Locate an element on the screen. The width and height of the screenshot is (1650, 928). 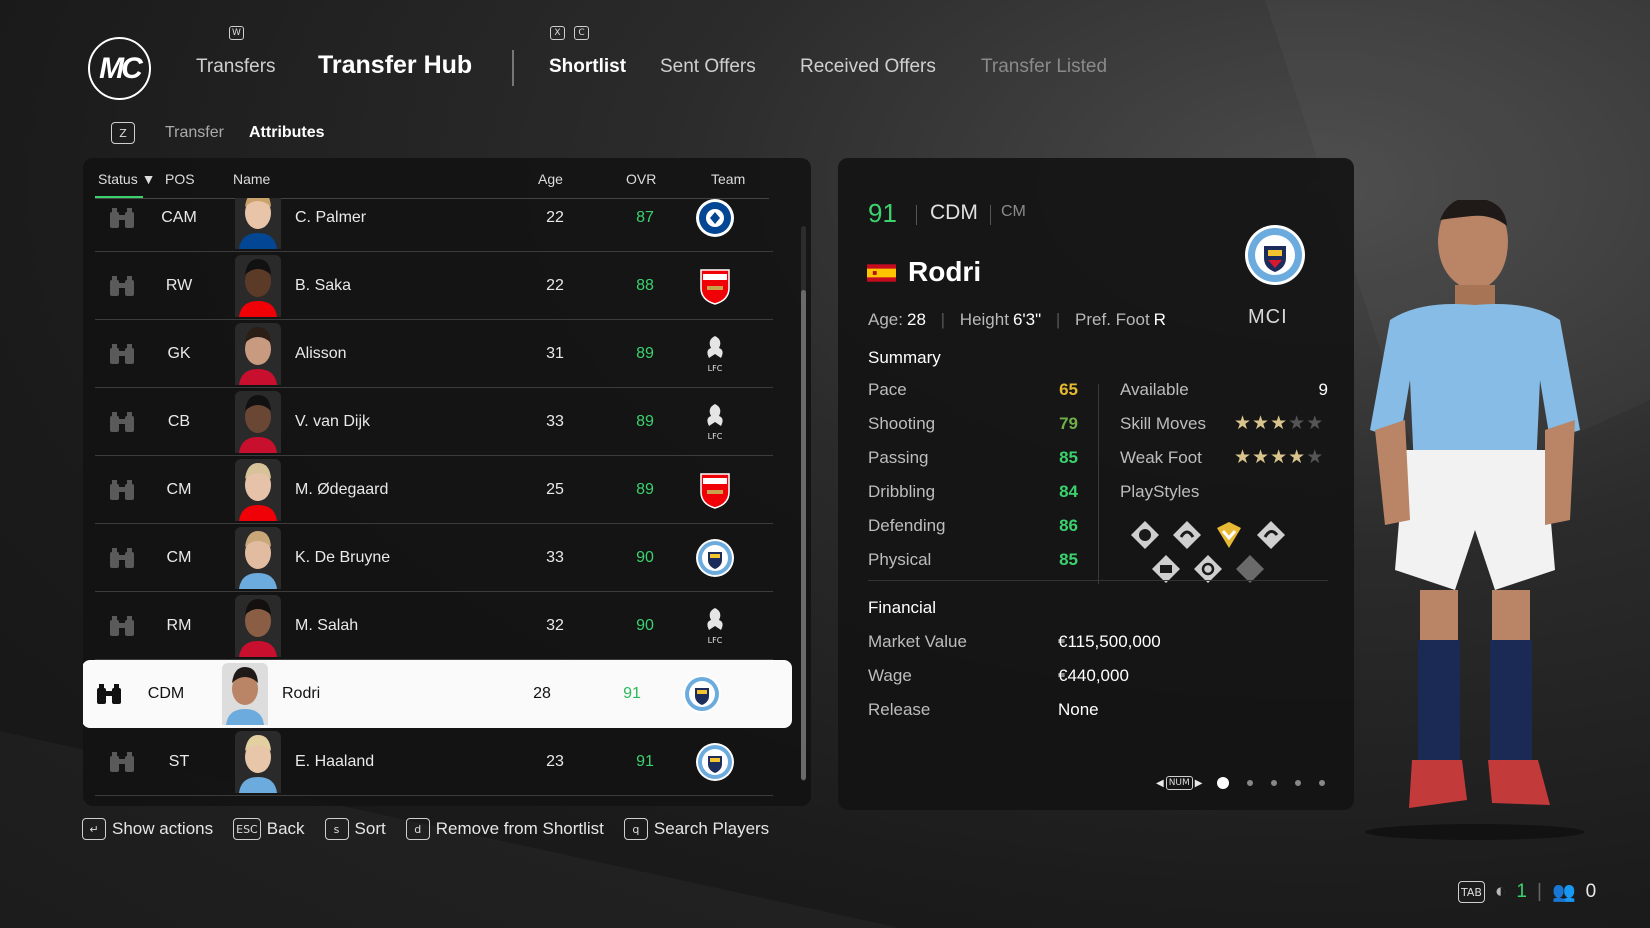
playstyle-anticipate-icon is located at coordinates (1187, 535).